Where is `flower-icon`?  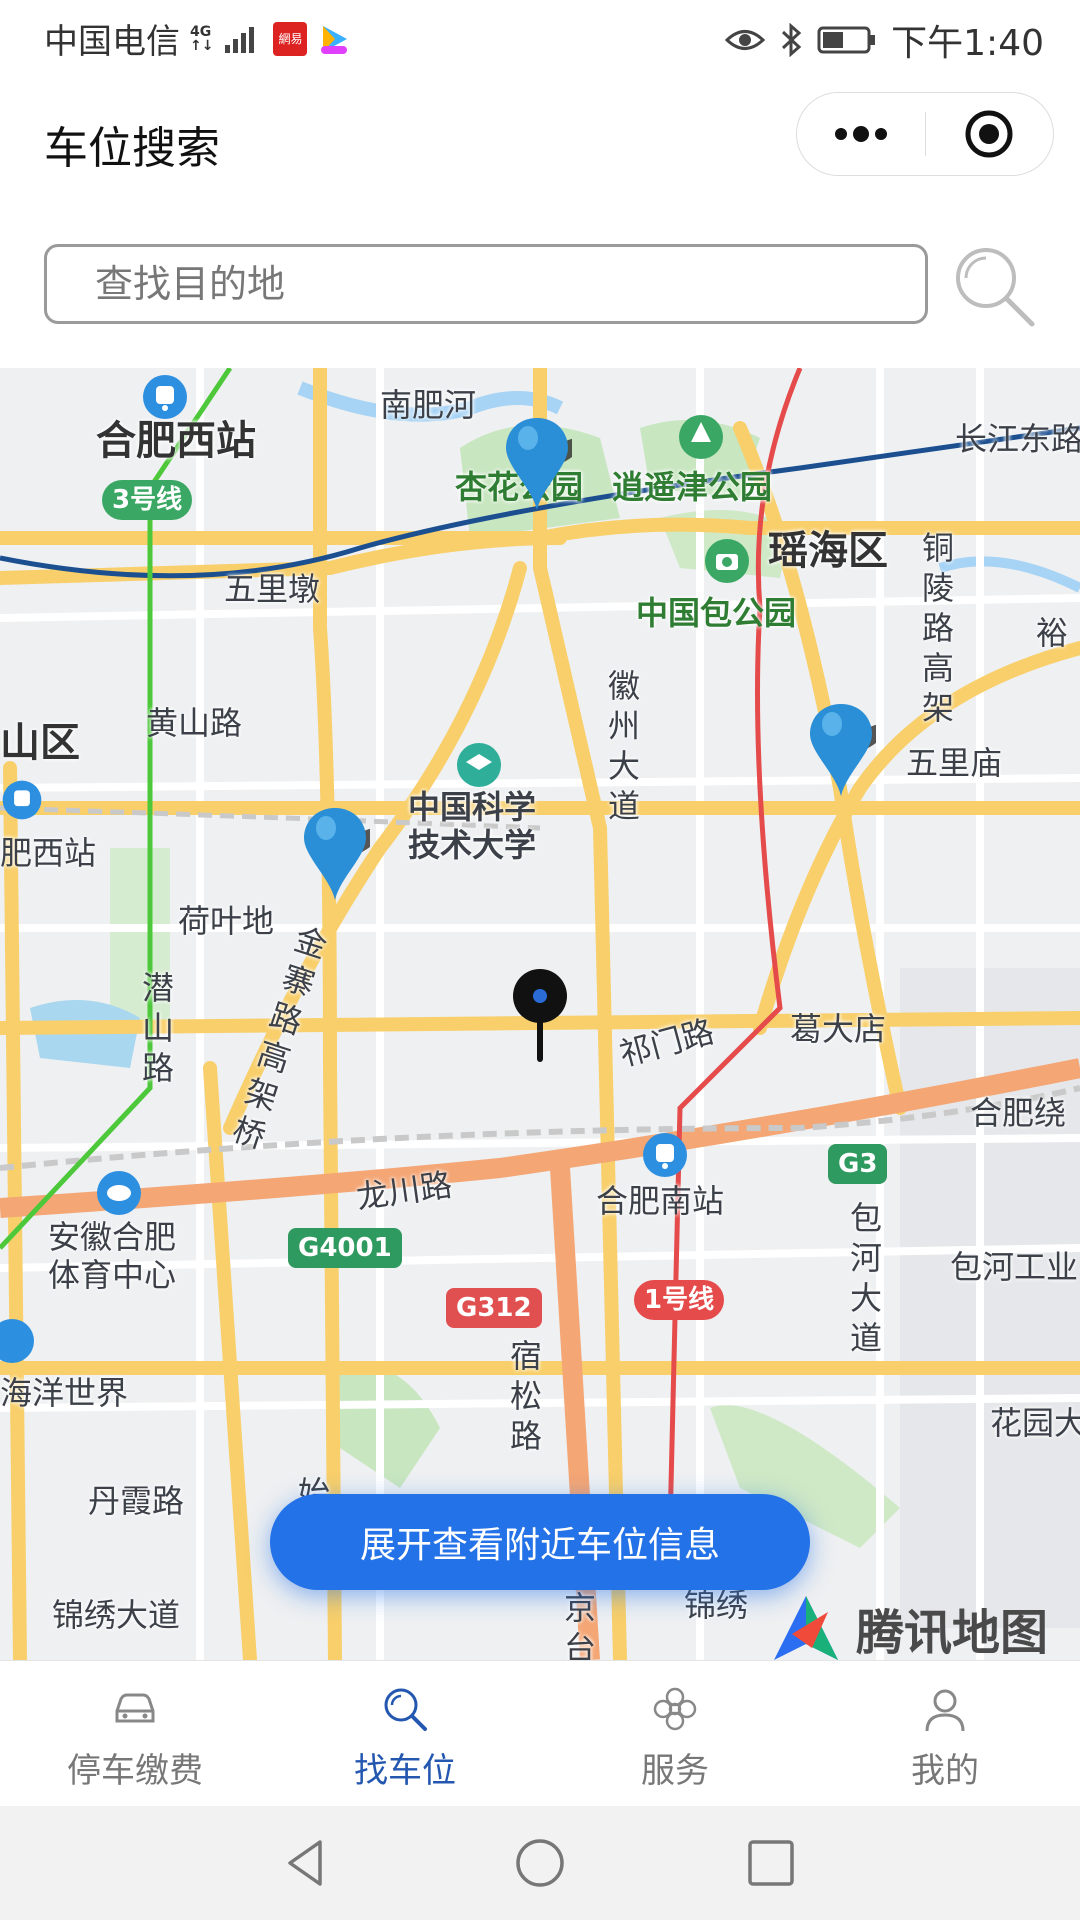
flower-icon is located at coordinates (675, 1709).